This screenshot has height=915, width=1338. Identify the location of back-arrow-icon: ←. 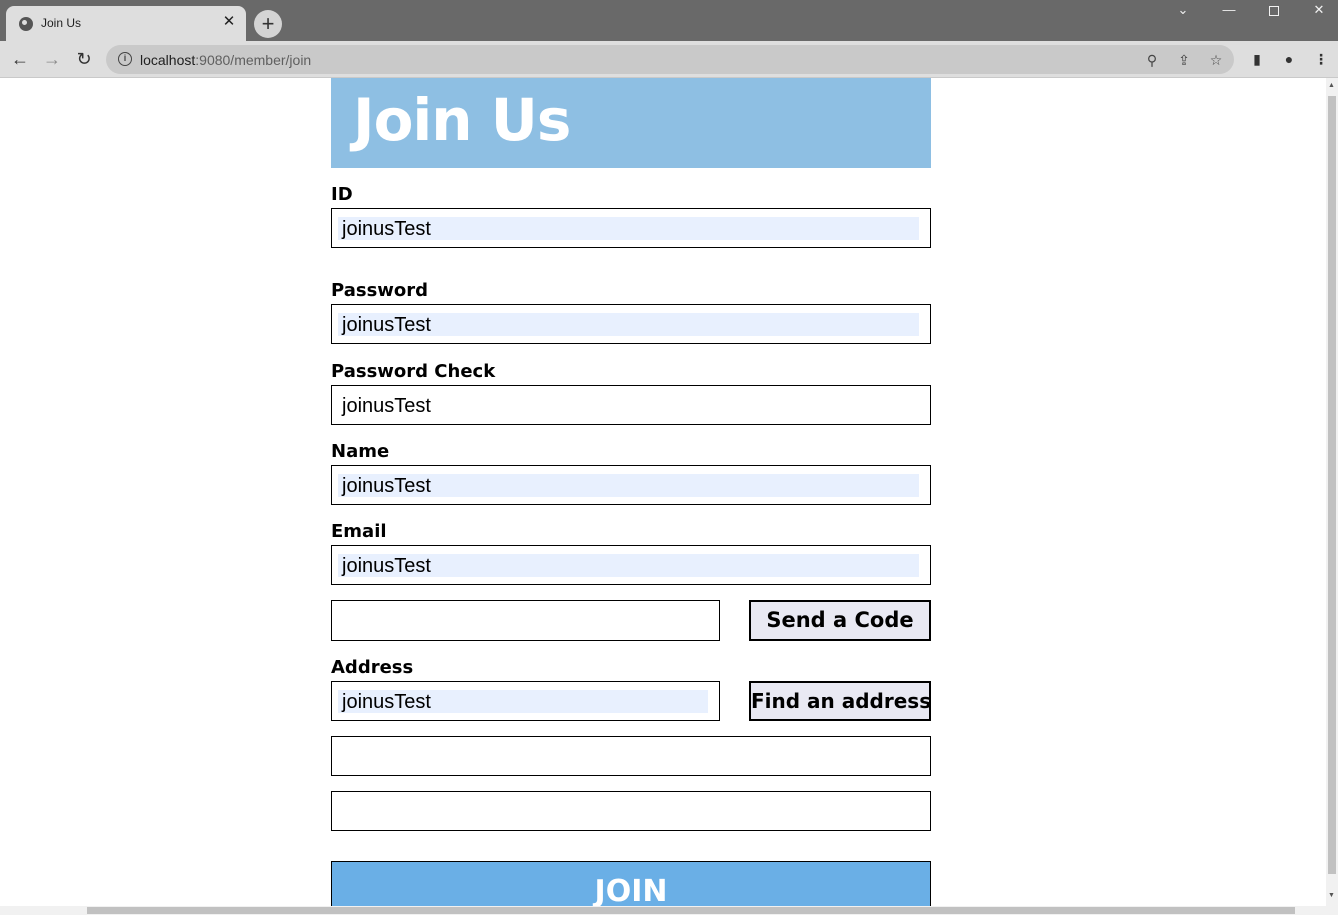
(20, 59).